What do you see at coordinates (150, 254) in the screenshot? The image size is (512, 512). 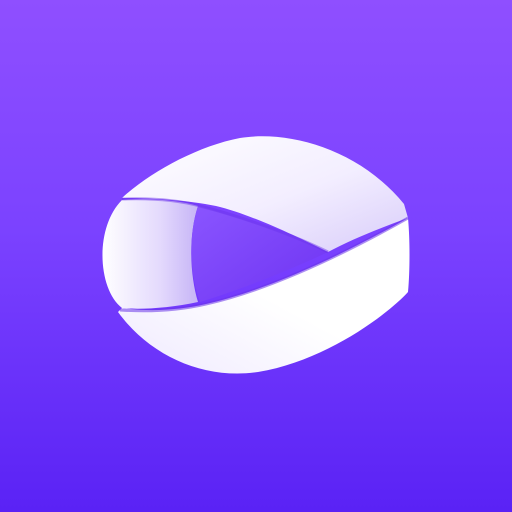 I see `ribbon-left-panel` at bounding box center [150, 254].